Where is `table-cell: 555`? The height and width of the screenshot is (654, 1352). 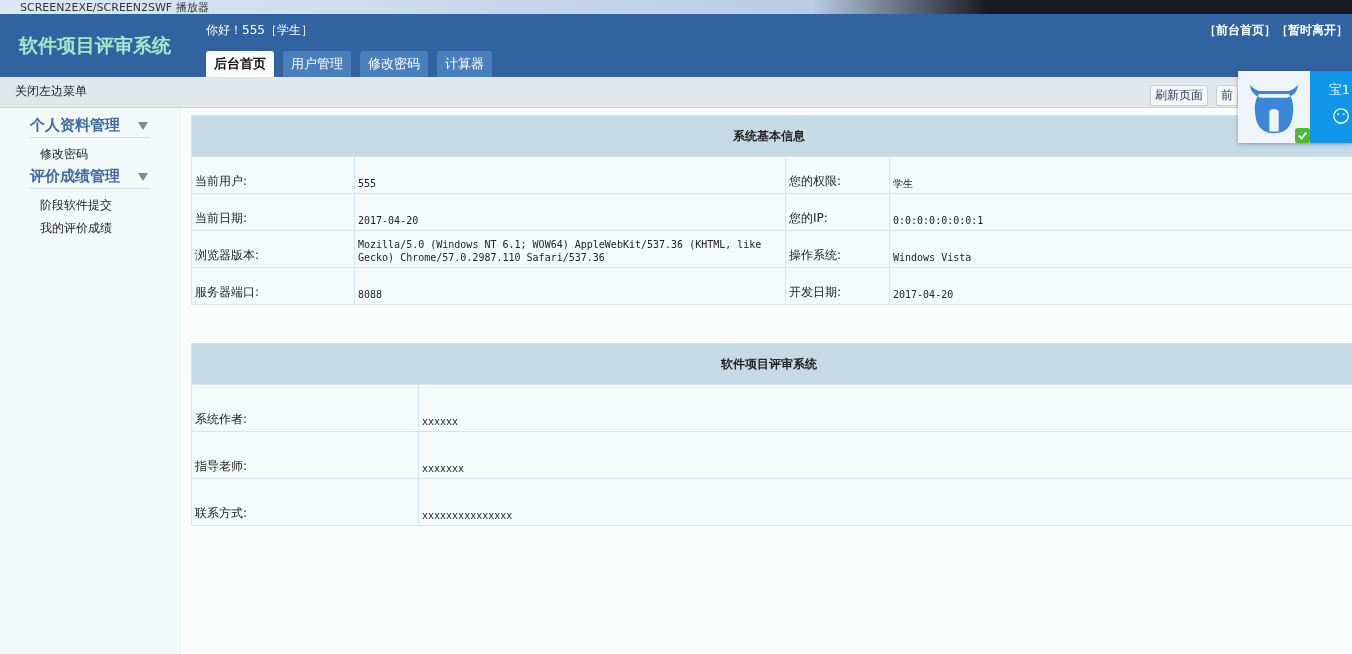 table-cell: 555 is located at coordinates (570, 175).